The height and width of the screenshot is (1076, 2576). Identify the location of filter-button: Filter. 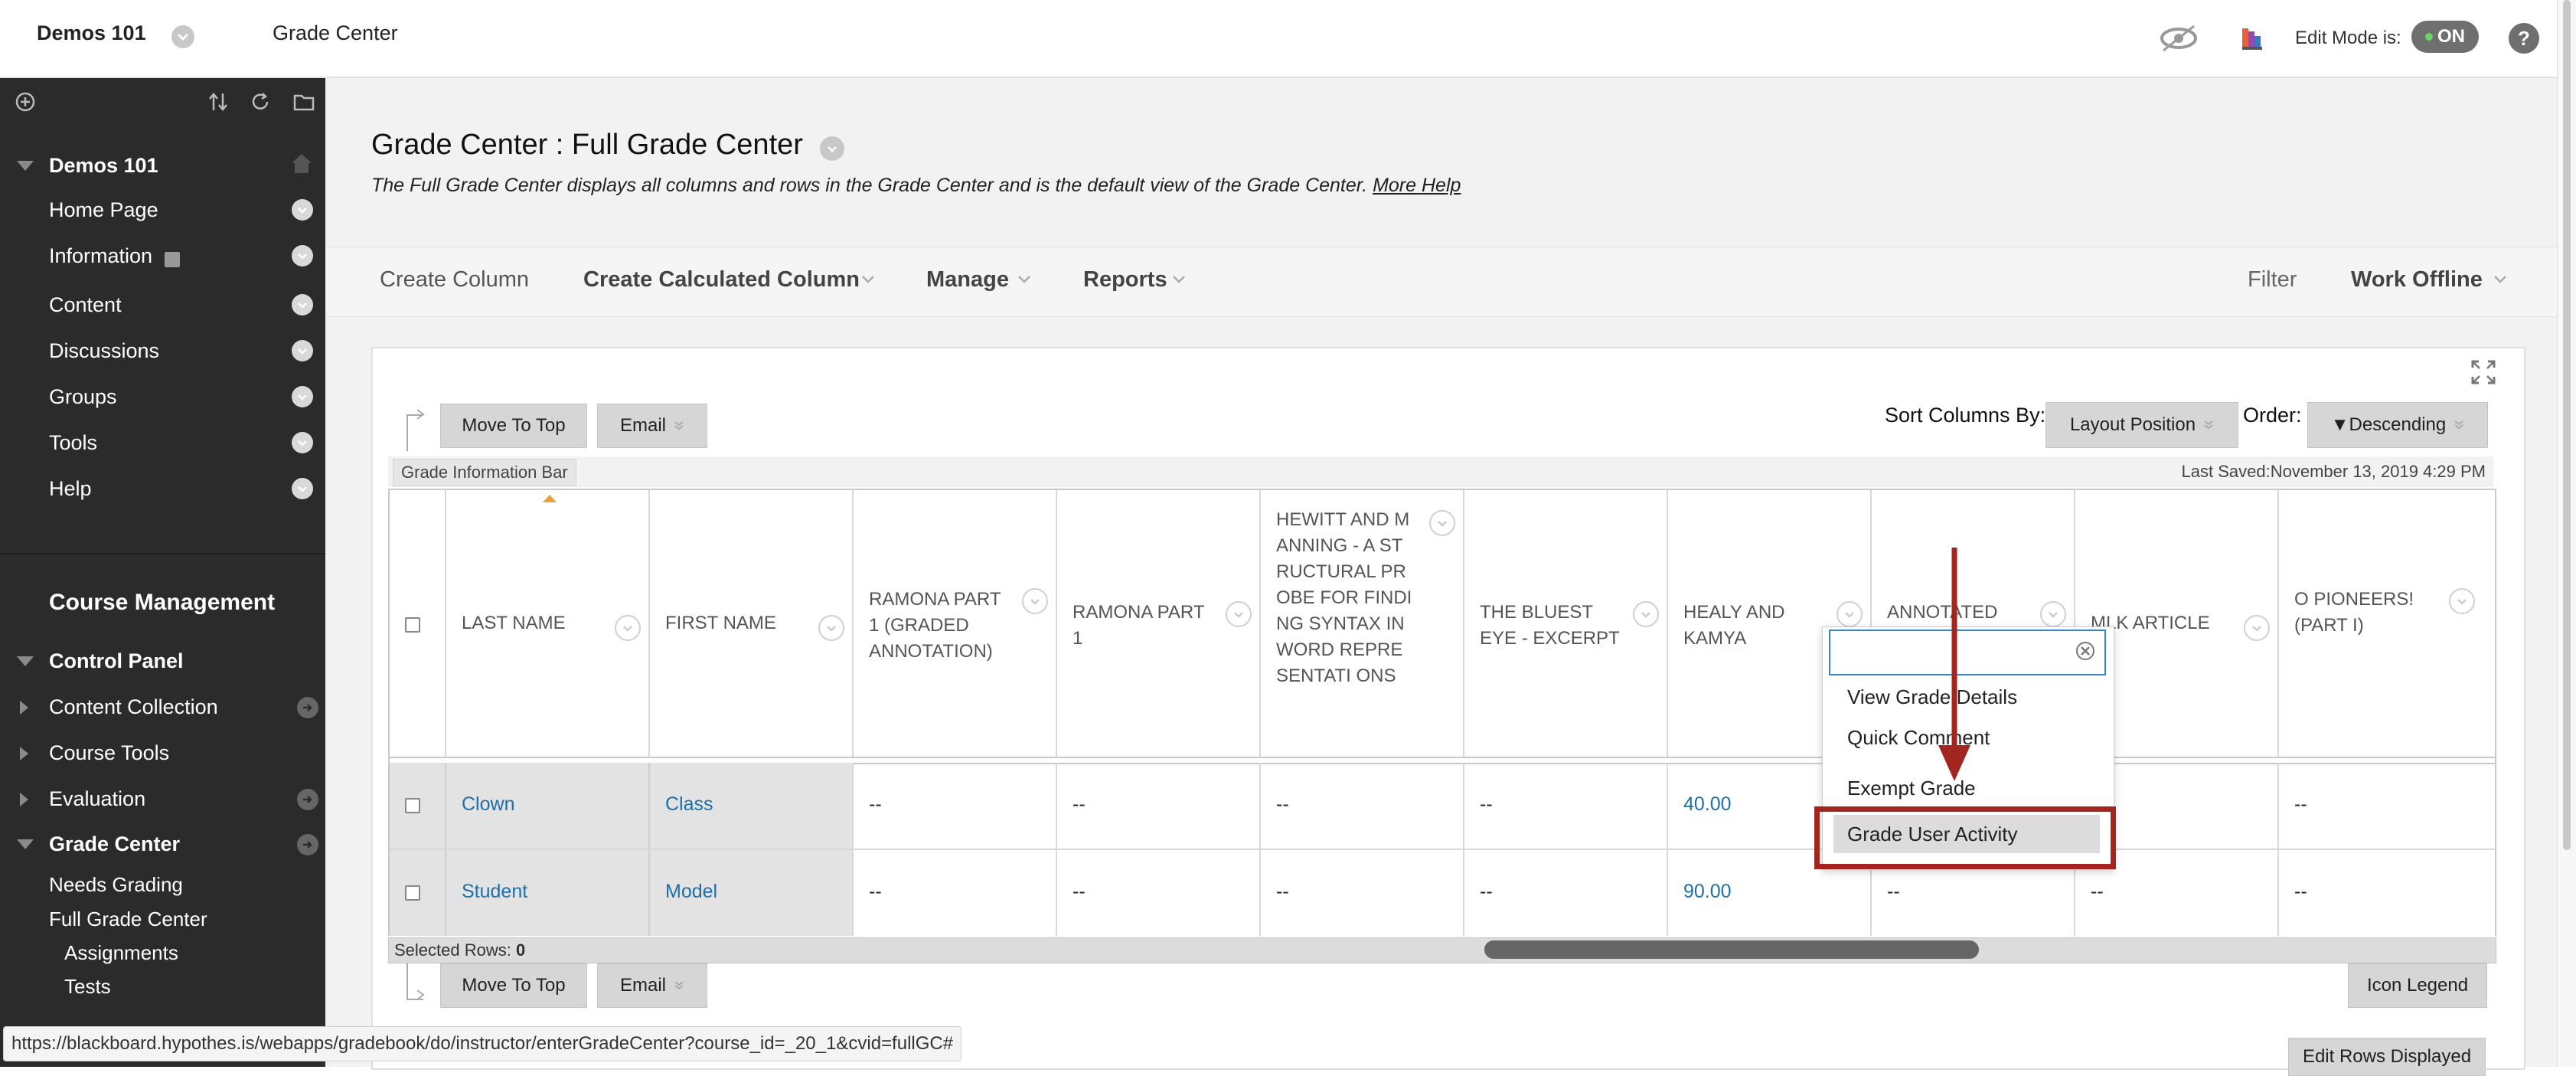
(2272, 280).